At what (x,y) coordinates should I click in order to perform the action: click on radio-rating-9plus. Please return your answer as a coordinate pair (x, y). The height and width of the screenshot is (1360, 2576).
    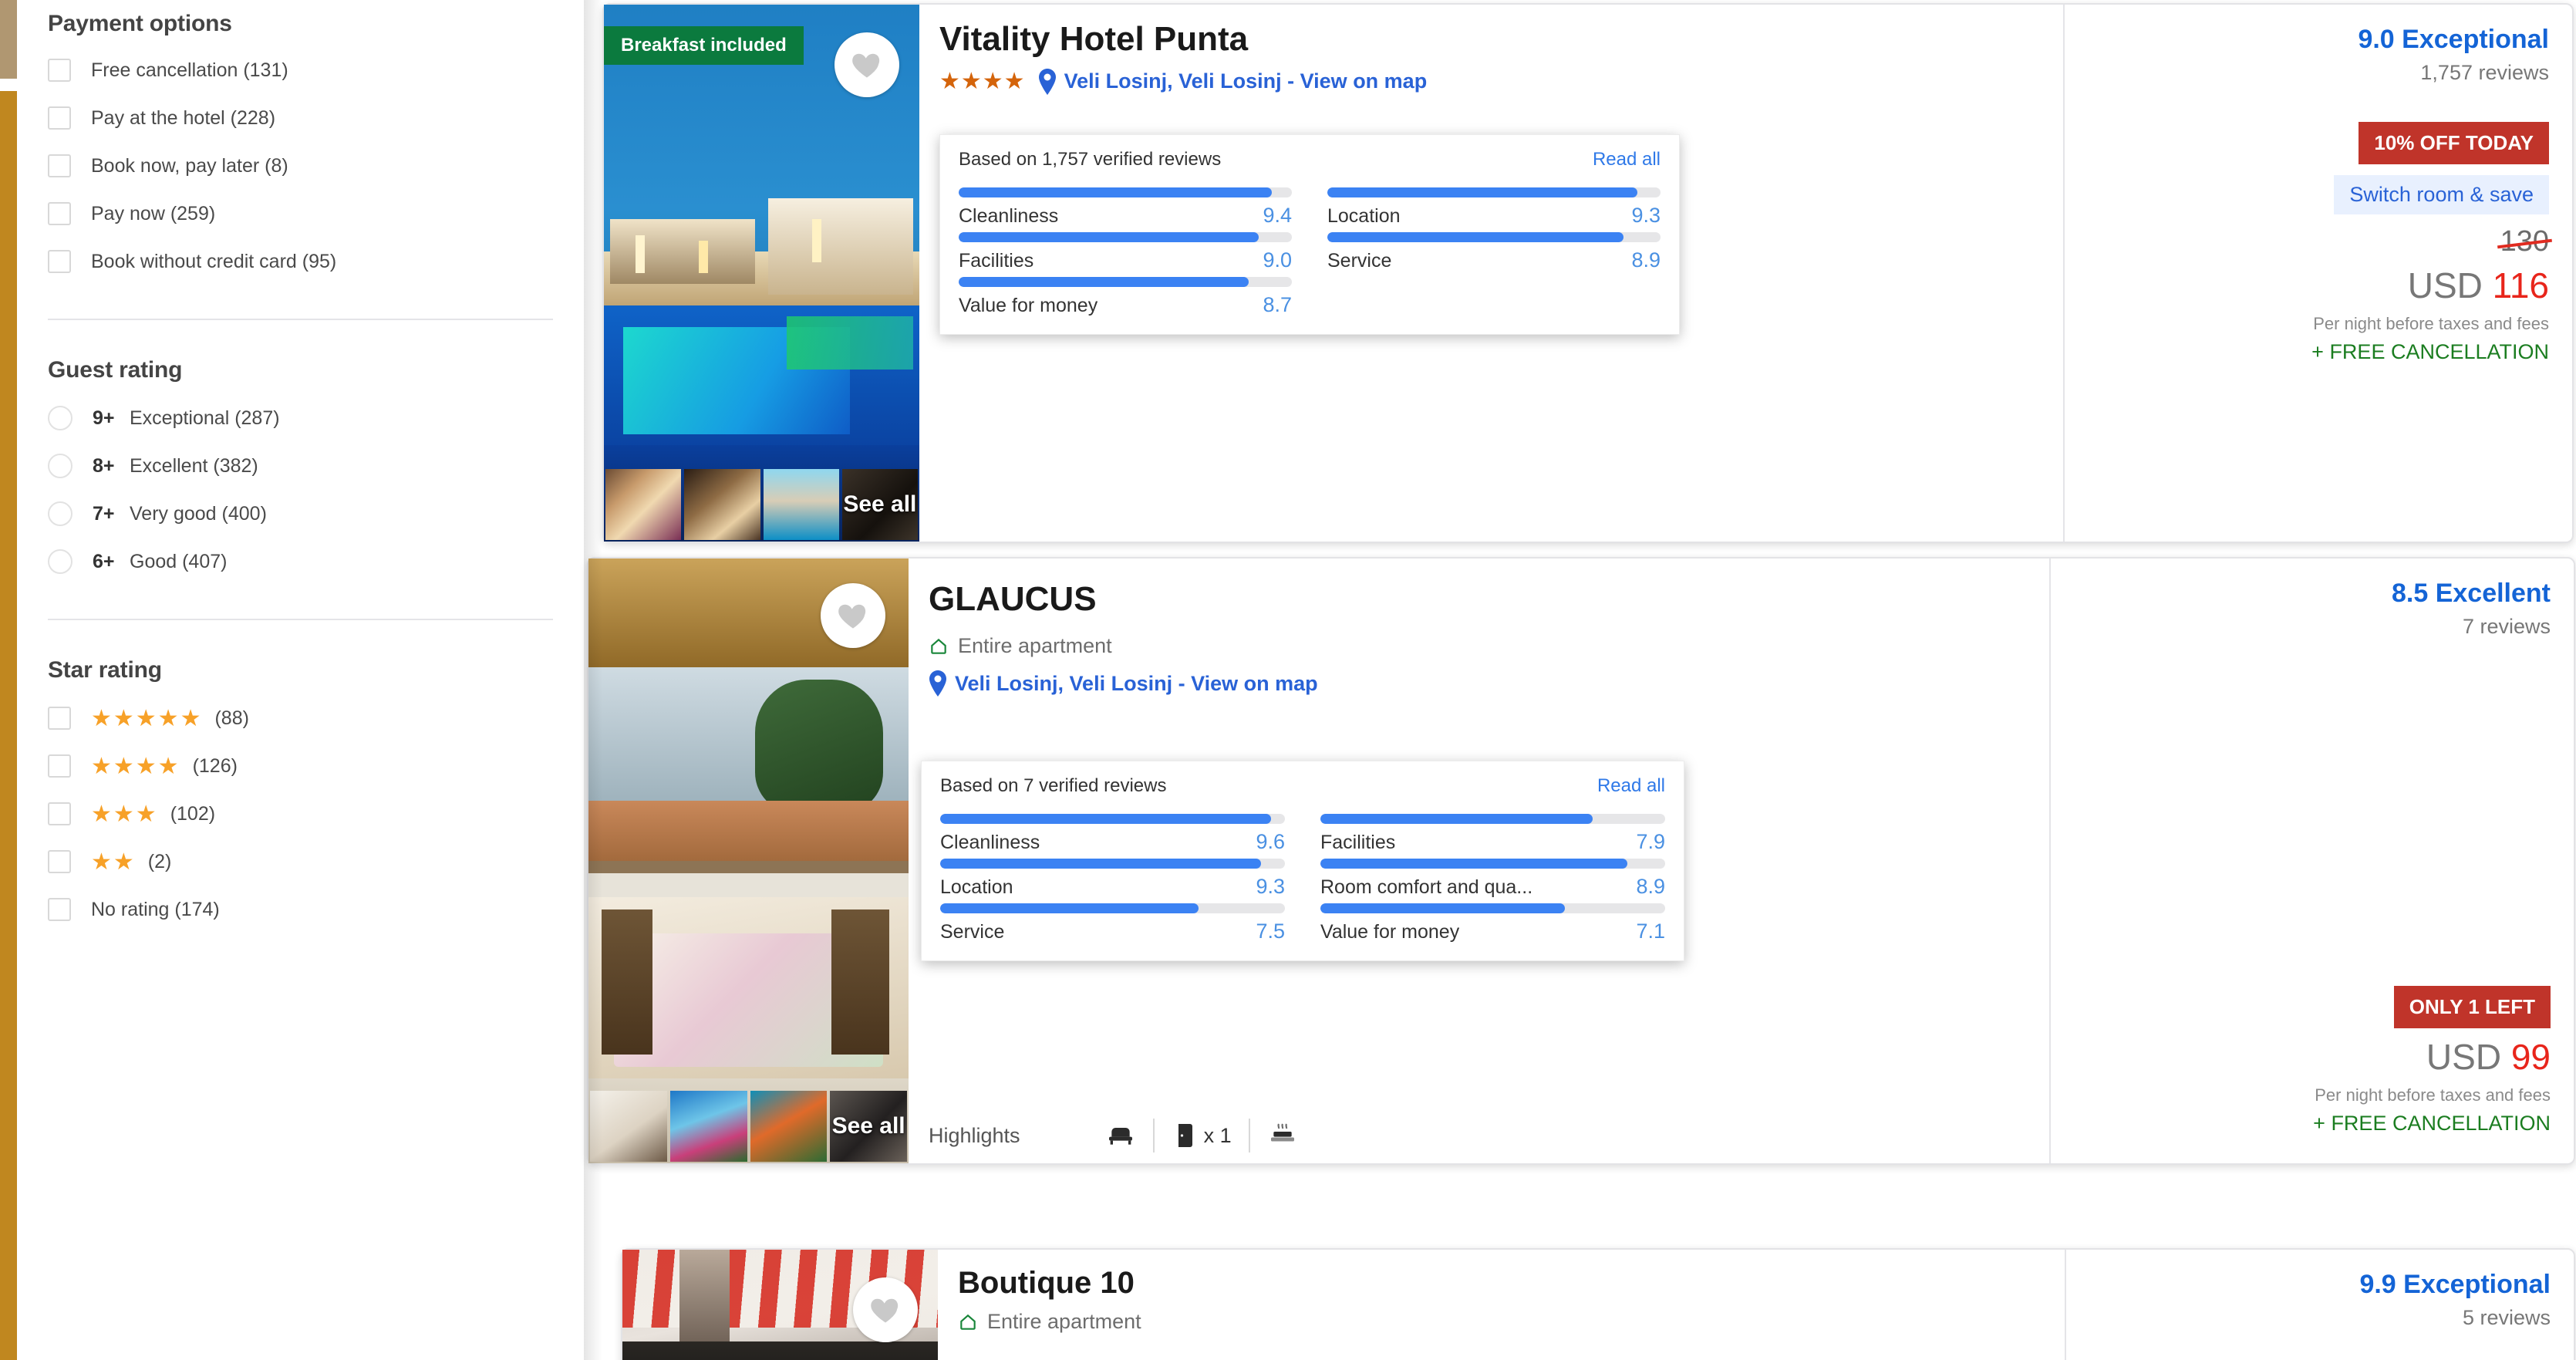
    Looking at the image, I should click on (60, 418).